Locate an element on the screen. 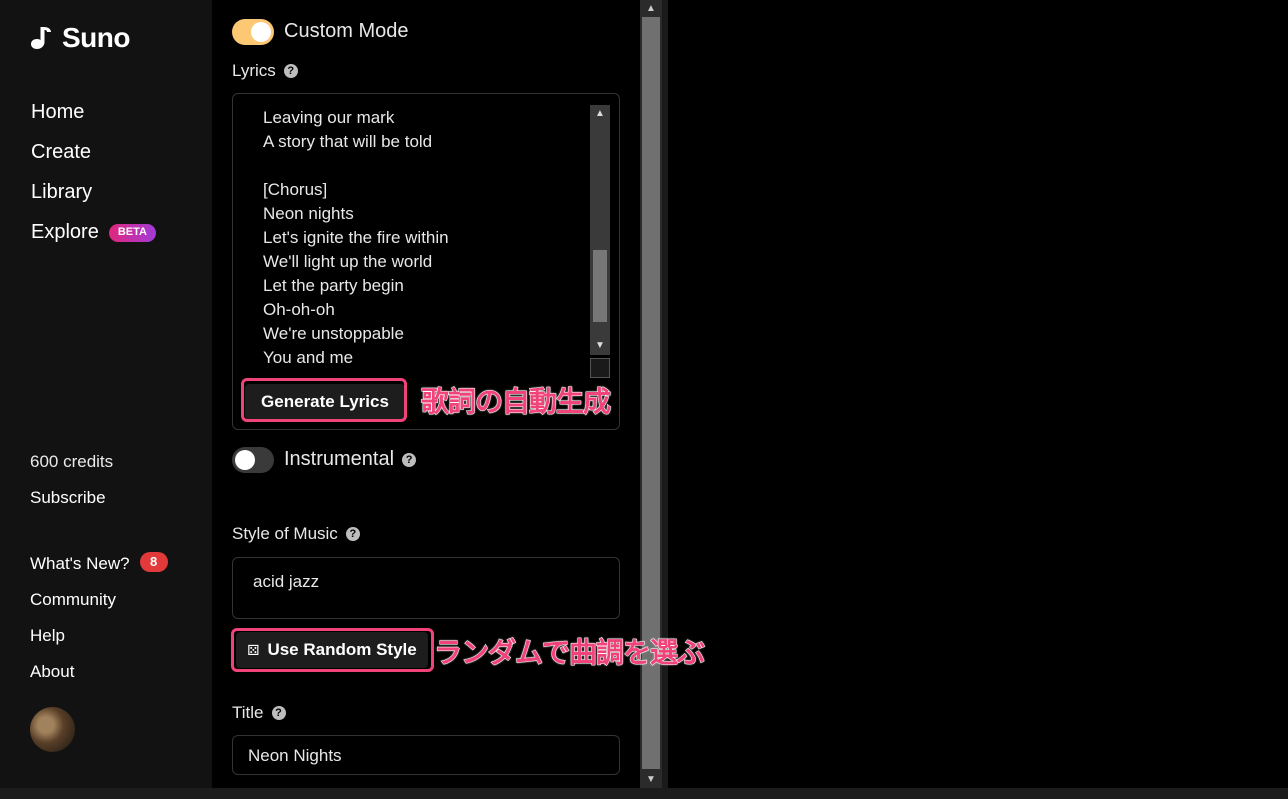 Image resolution: width=1288 pixels, height=799 pixels. instrumental-toggle is located at coordinates (253, 460).